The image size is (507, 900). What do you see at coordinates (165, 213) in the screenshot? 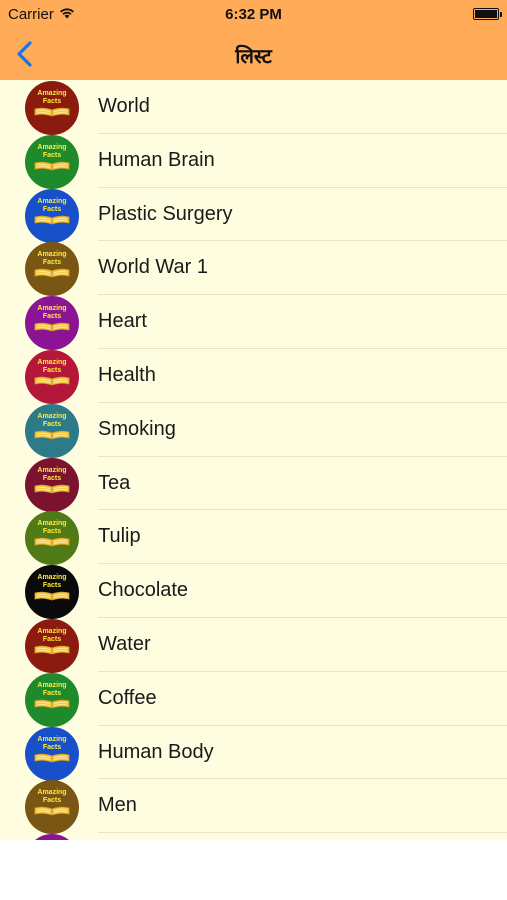
I see `list-item-label: Plastic Surgery` at bounding box center [165, 213].